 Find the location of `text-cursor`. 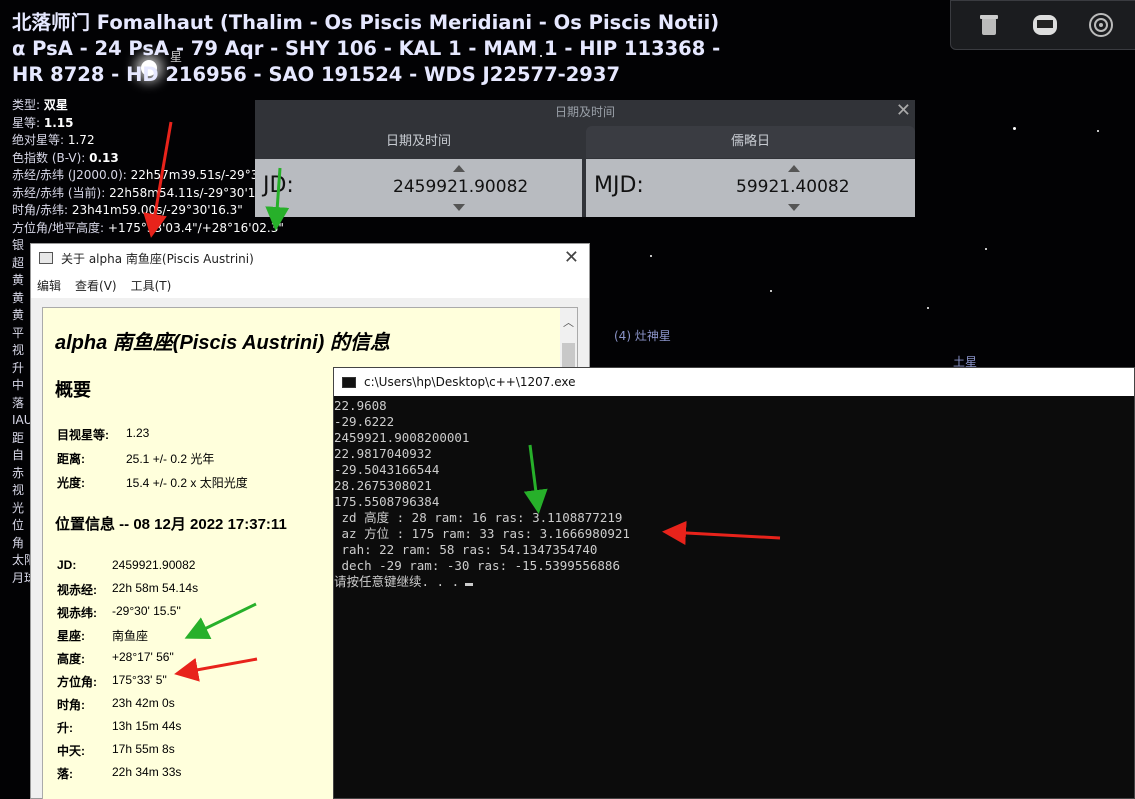

text-cursor is located at coordinates (469, 584).